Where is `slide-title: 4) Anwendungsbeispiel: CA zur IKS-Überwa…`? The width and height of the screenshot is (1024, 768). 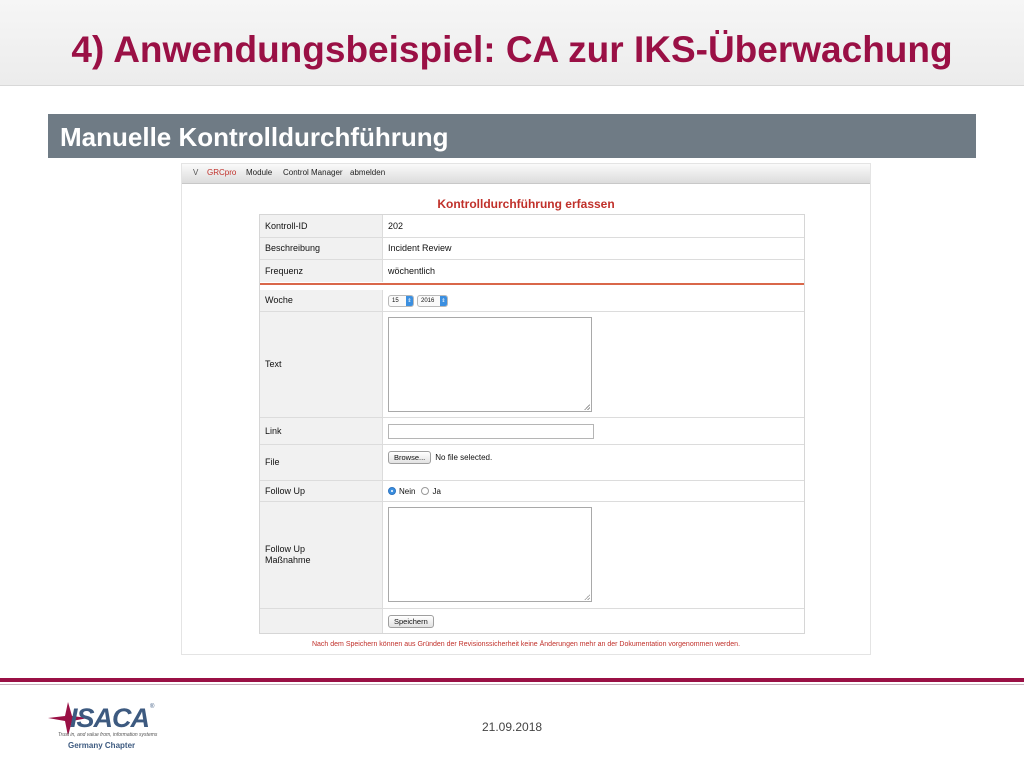 slide-title: 4) Anwendungsbeispiel: CA zur IKS-Überwa… is located at coordinates (512, 49).